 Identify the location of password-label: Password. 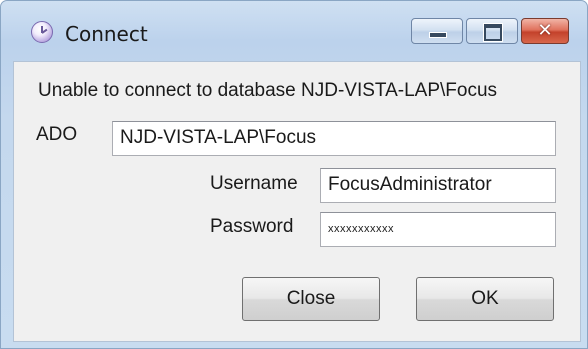
(252, 226).